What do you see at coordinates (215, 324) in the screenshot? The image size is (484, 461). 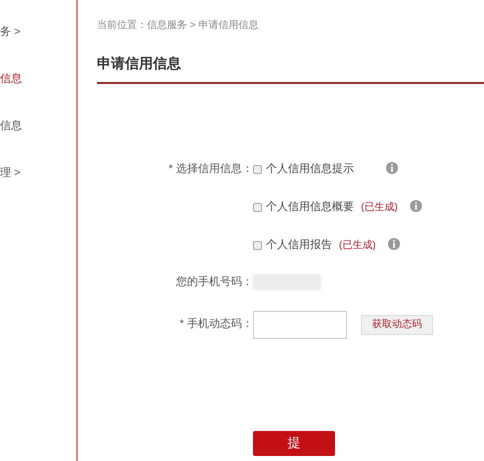 I see `field-label: * 手机动态码：` at bounding box center [215, 324].